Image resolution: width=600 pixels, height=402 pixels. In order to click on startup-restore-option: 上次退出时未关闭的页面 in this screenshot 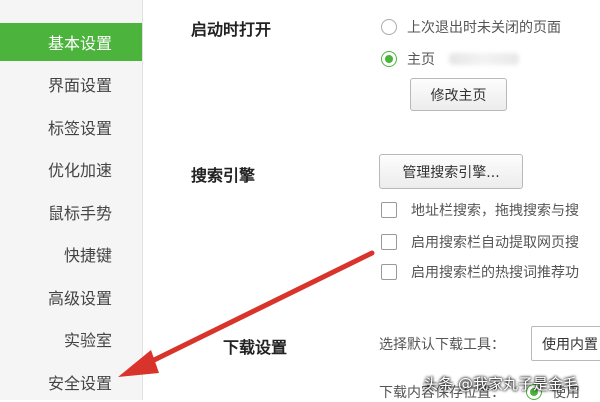, I will do `click(471, 27)`.